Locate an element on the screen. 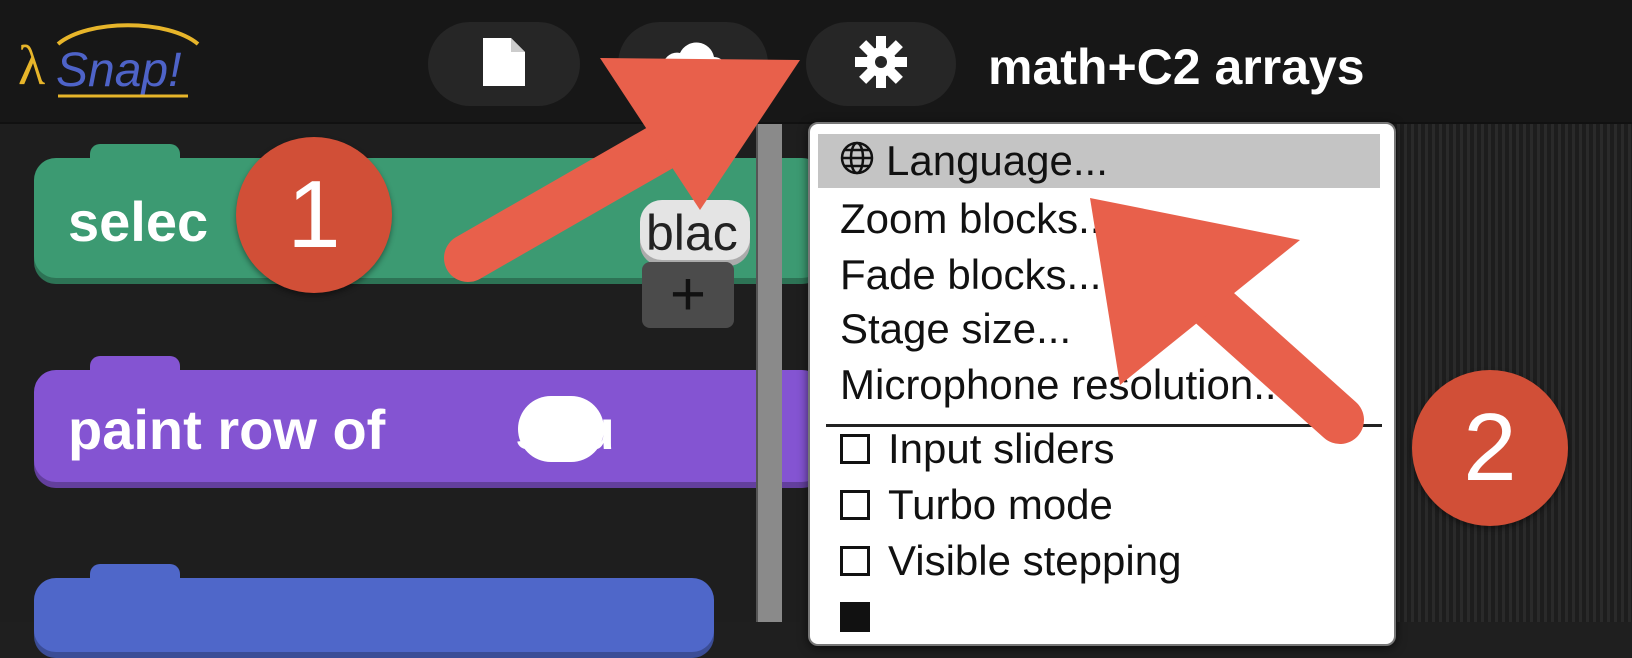 This screenshot has width=1632, height=658. callout-1: 1 is located at coordinates (314, 215).